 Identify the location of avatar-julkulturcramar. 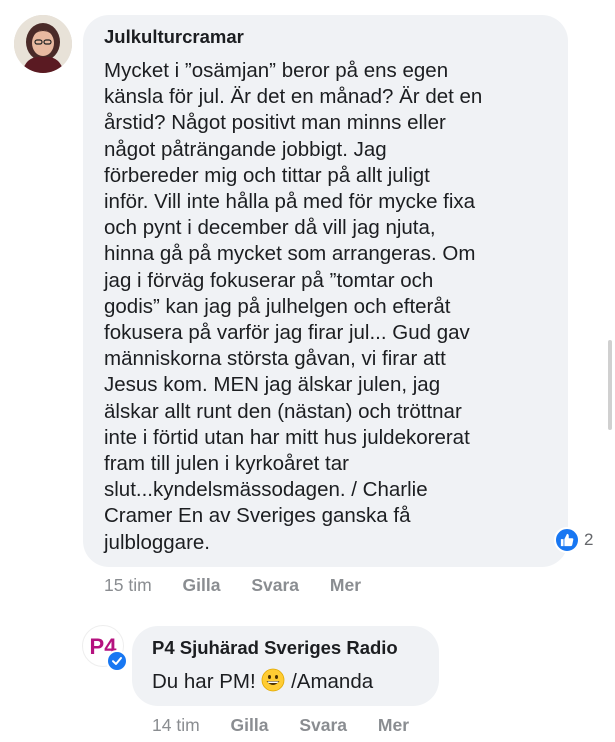
(43, 44).